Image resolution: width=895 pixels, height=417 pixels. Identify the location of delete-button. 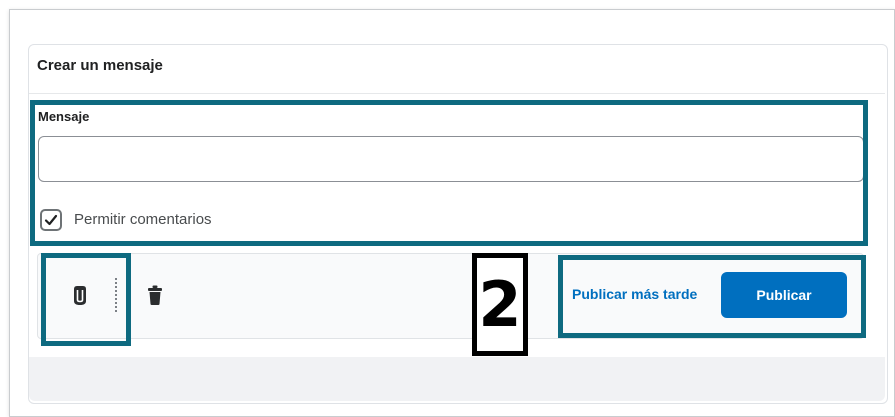
(155, 296).